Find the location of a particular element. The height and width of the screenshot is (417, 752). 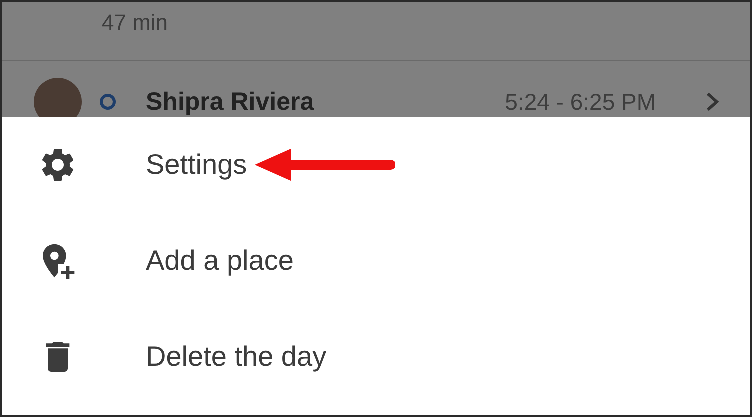

menu-label: Add a place is located at coordinates (220, 261).